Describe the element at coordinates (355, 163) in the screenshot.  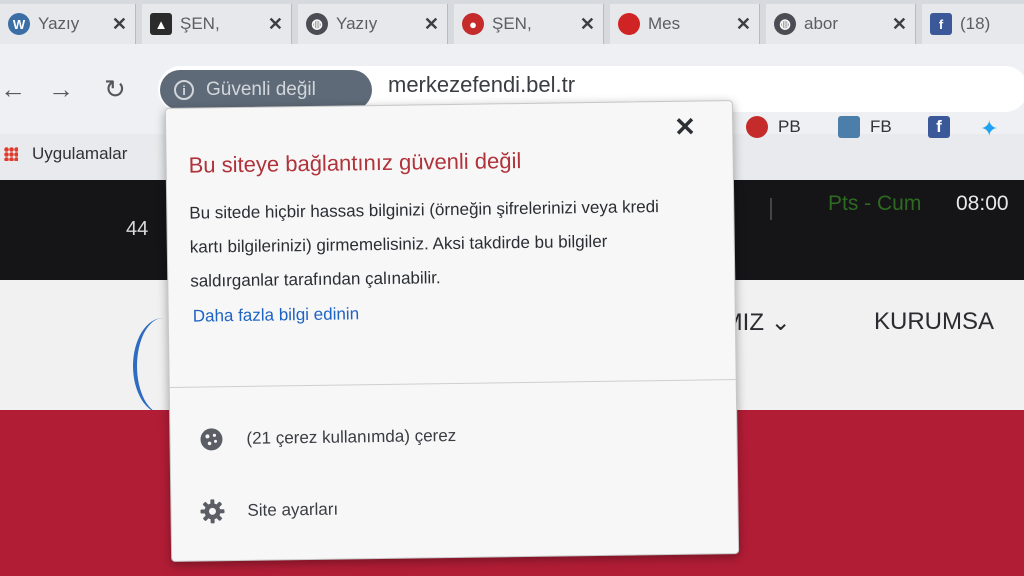
I see `popup-title: Bu siteye bağlantınız güvenli değil` at that location.